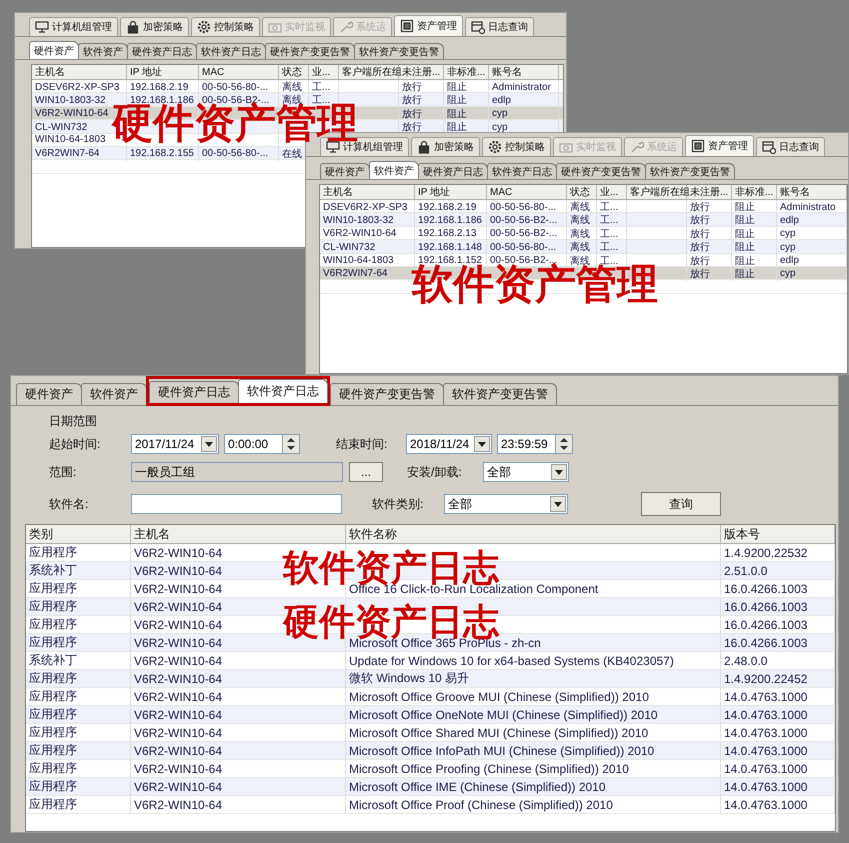  I want to click on wrench-icon, so click(637, 147).